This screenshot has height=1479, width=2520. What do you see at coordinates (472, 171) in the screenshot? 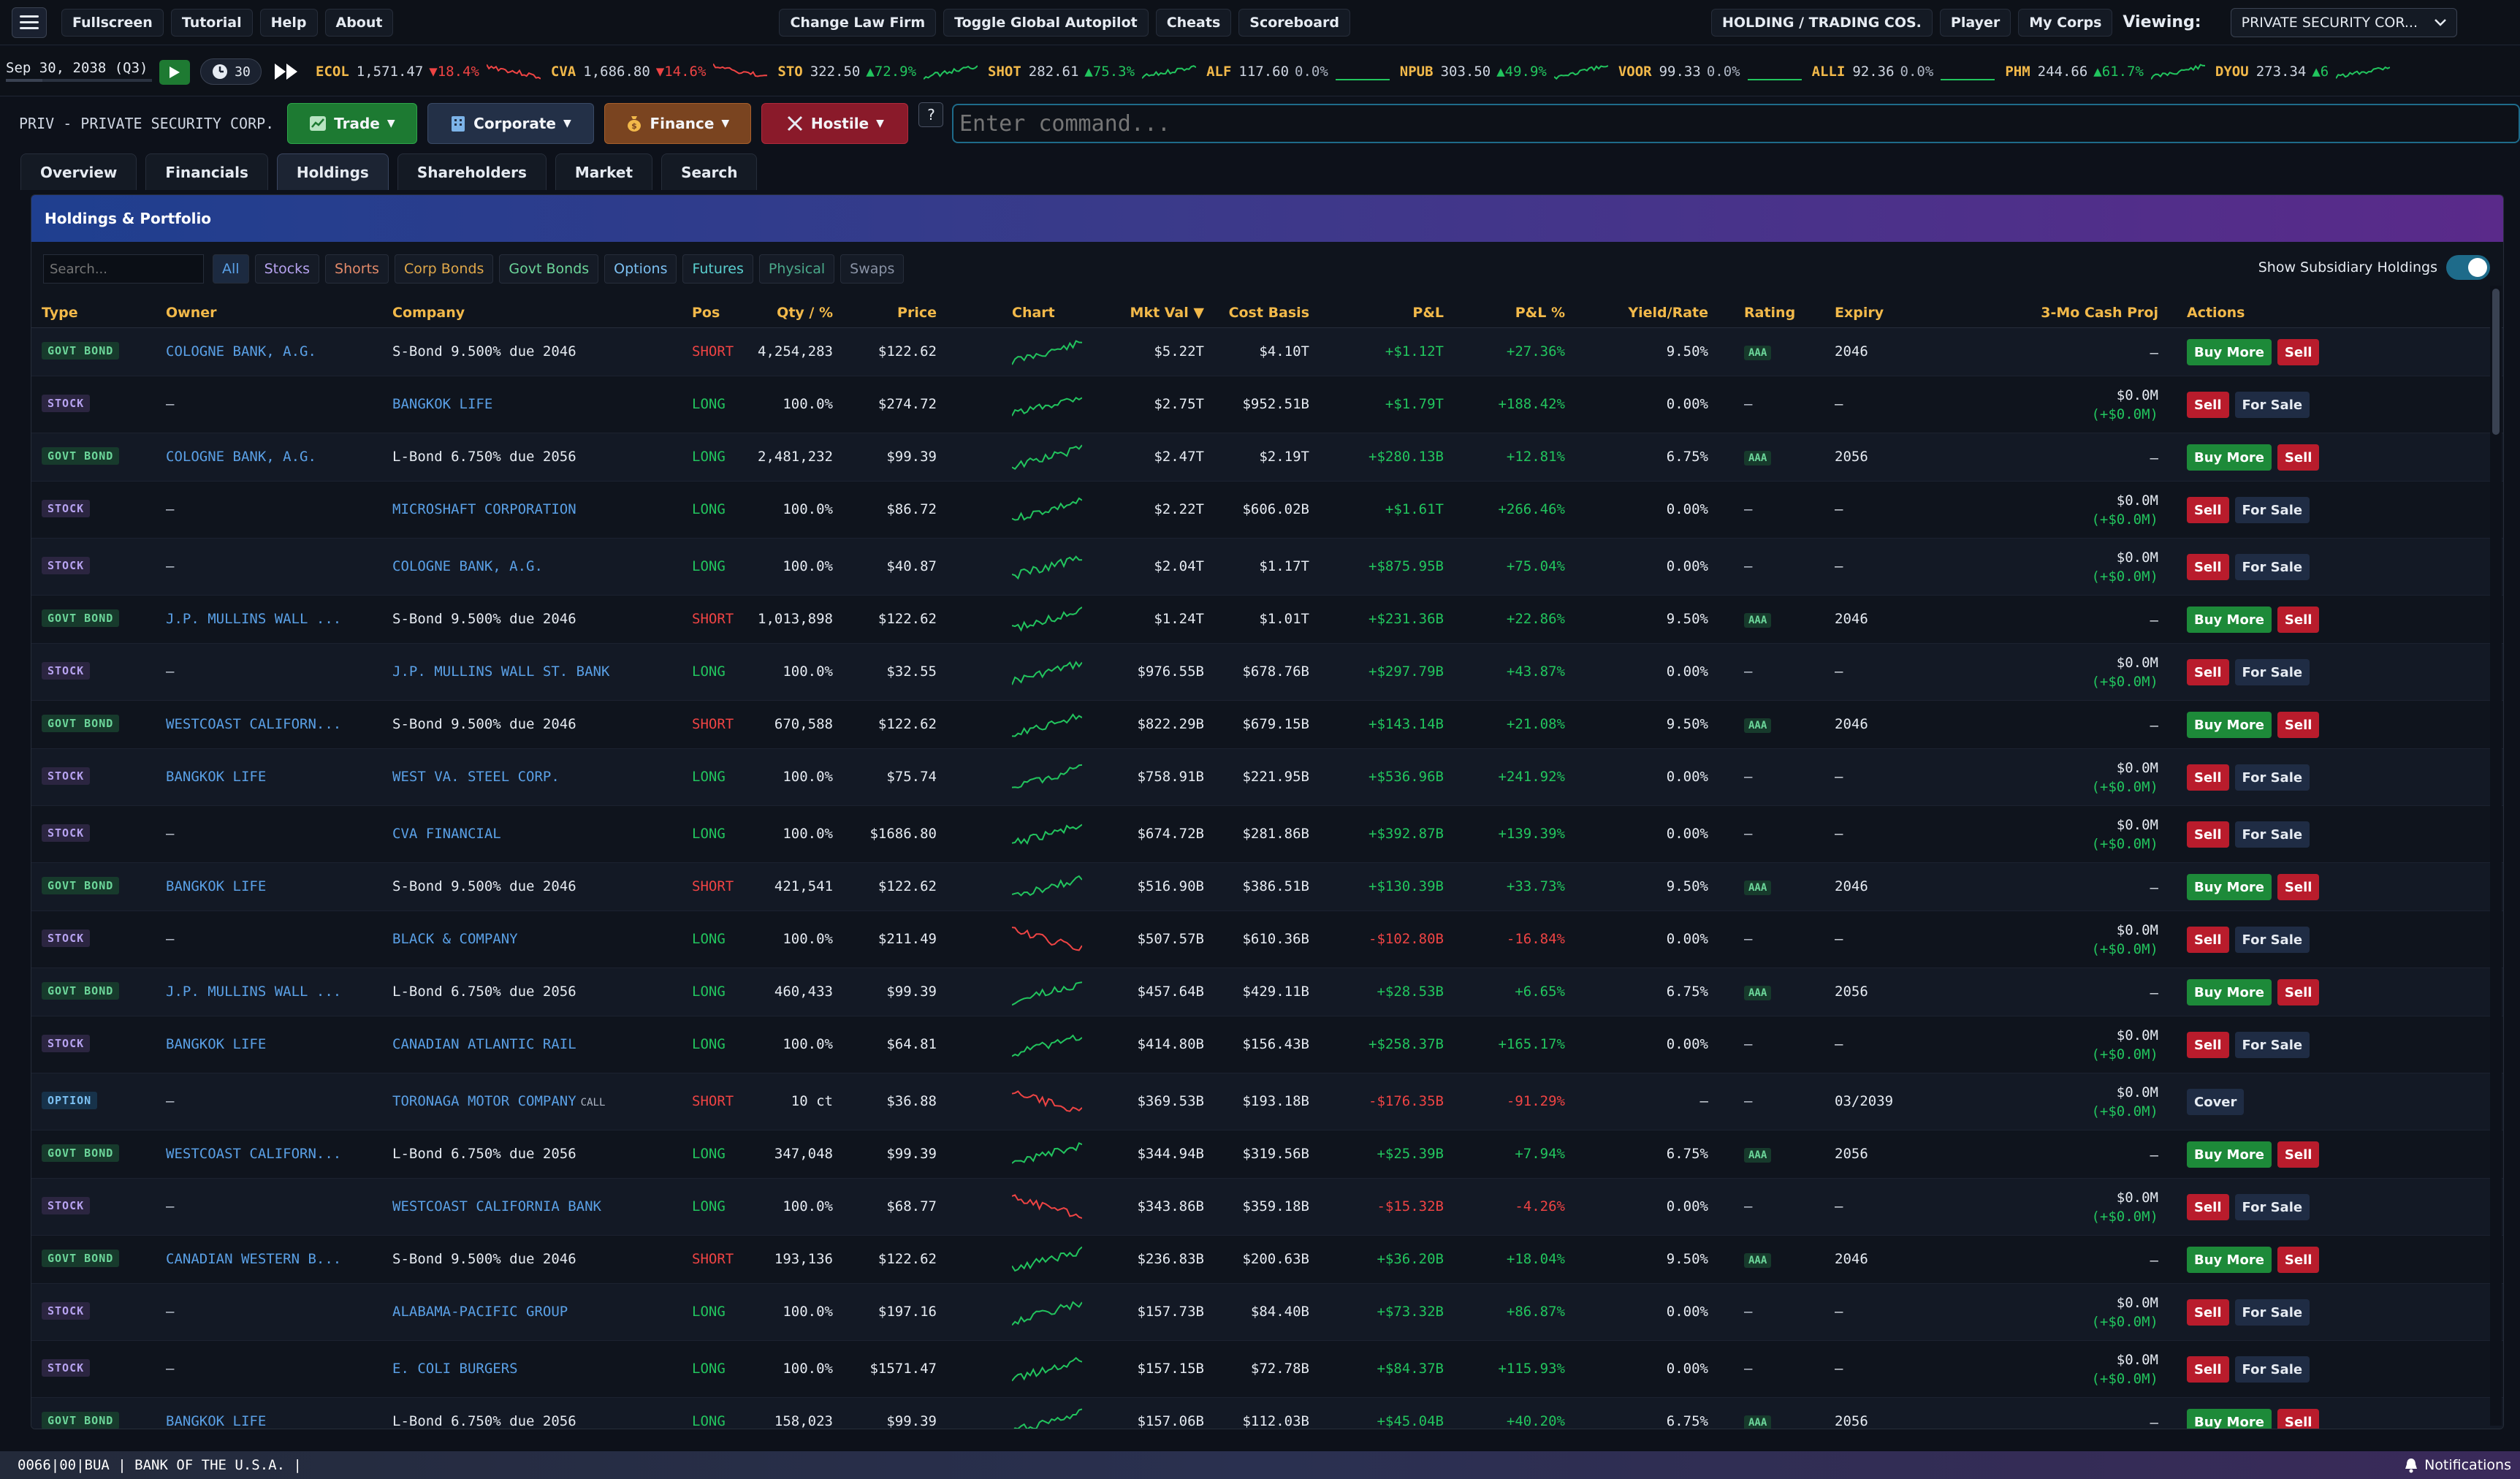
I see `tab-shareholders: Shareholders` at bounding box center [472, 171].